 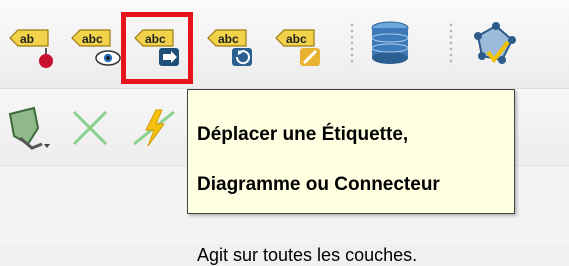 What do you see at coordinates (303, 134) in the screenshot?
I see `tooltip-title-line-1: Déplacer une Étiquette,` at bounding box center [303, 134].